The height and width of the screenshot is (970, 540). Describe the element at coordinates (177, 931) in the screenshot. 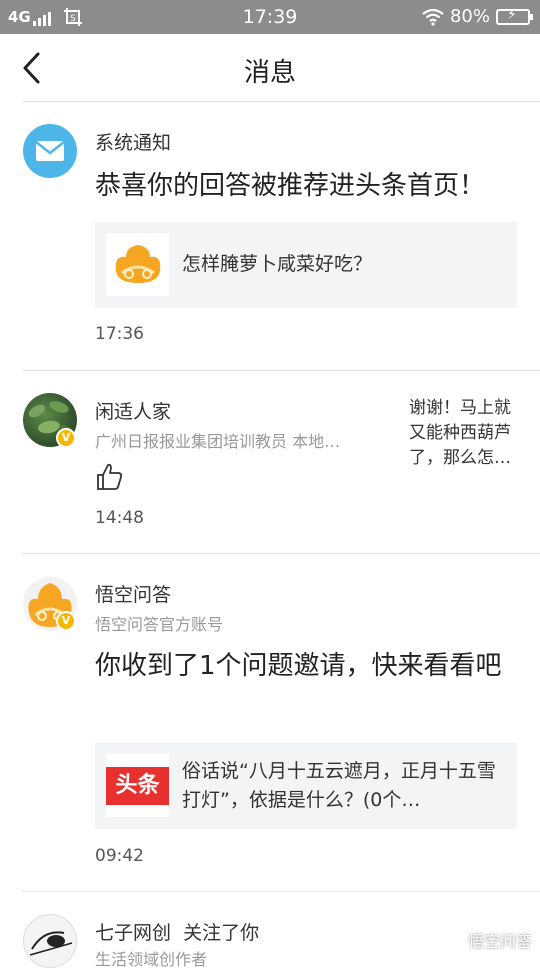

I see `sender-name: 七子网创 关注了你` at that location.